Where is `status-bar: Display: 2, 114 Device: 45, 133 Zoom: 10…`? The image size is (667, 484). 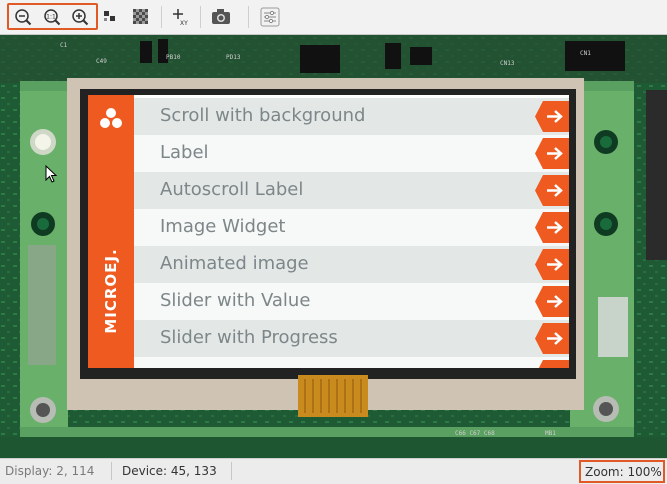
status-bar: Display: 2, 114 Device: 45, 133 Zoom: 10… is located at coordinates (333, 471).